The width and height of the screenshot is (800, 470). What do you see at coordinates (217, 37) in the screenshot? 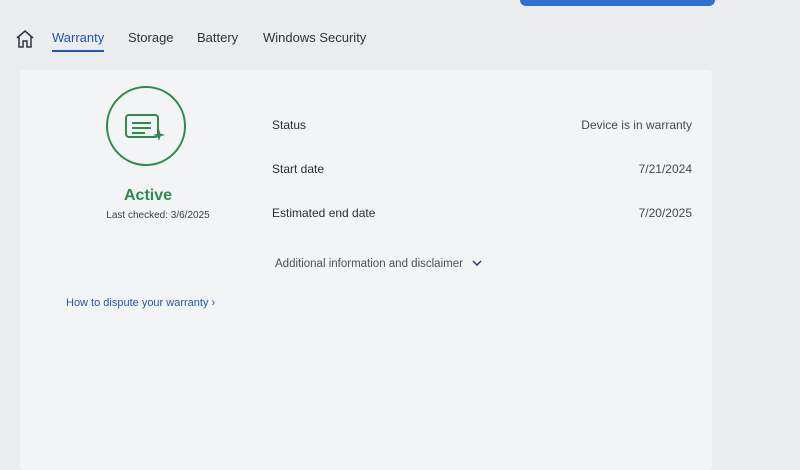
I see `tab-battery: Battery` at bounding box center [217, 37].